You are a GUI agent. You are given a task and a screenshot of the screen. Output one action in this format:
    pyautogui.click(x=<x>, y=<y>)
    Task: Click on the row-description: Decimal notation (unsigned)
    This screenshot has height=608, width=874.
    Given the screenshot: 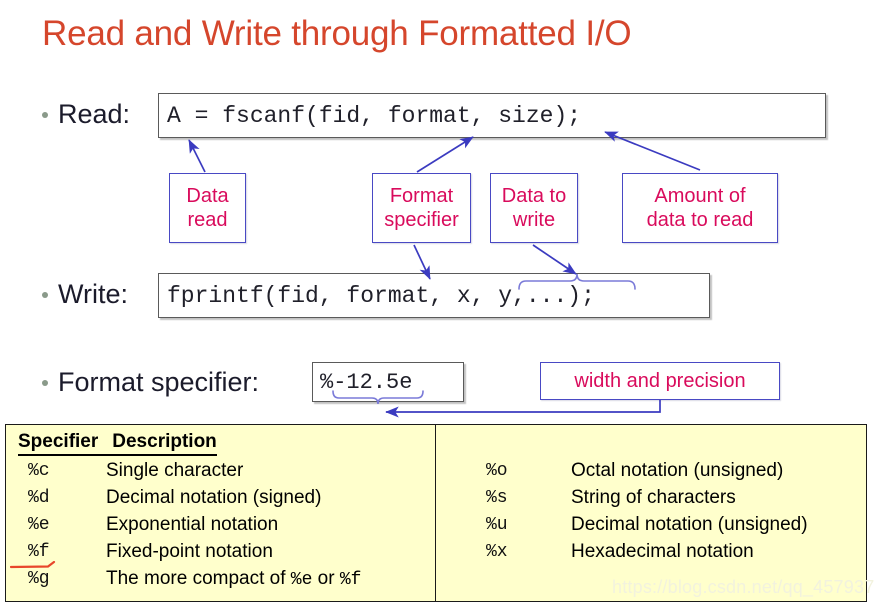 What is the action you would take?
    pyautogui.click(x=689, y=524)
    